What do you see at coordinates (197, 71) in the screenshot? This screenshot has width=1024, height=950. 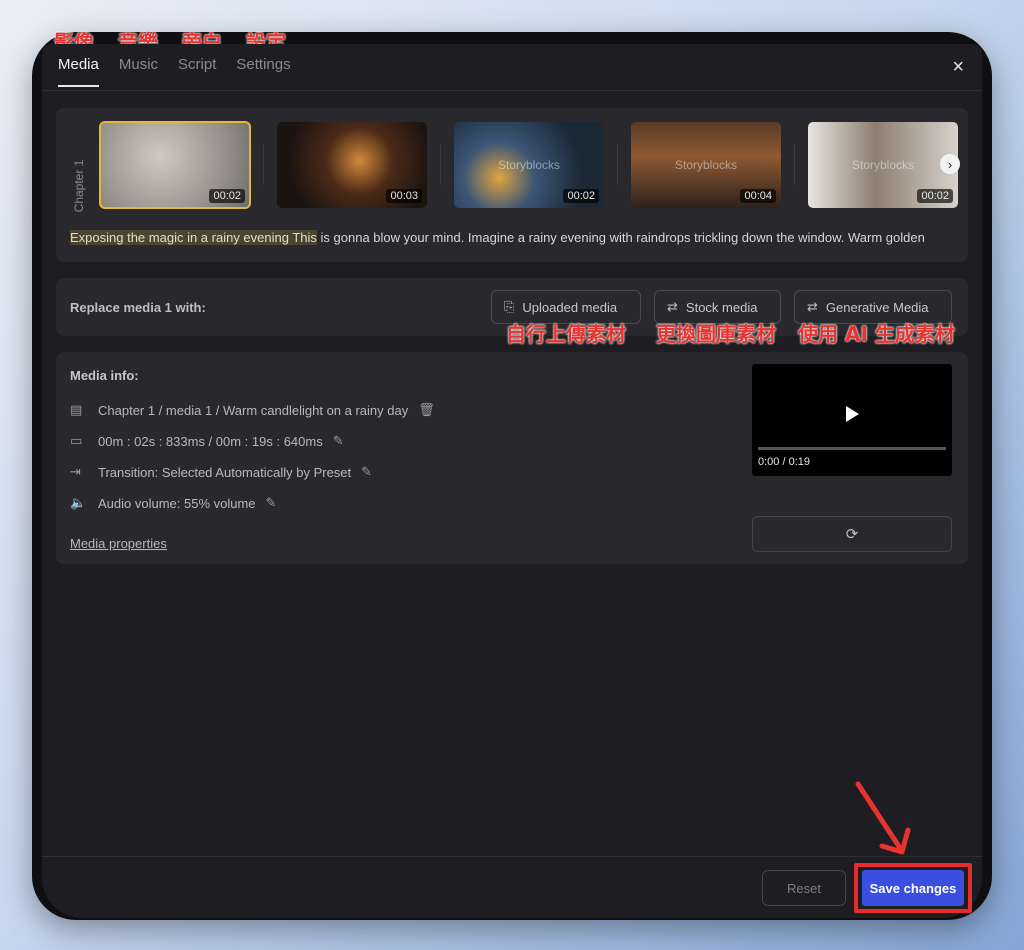 I see `tab-script: Script` at bounding box center [197, 71].